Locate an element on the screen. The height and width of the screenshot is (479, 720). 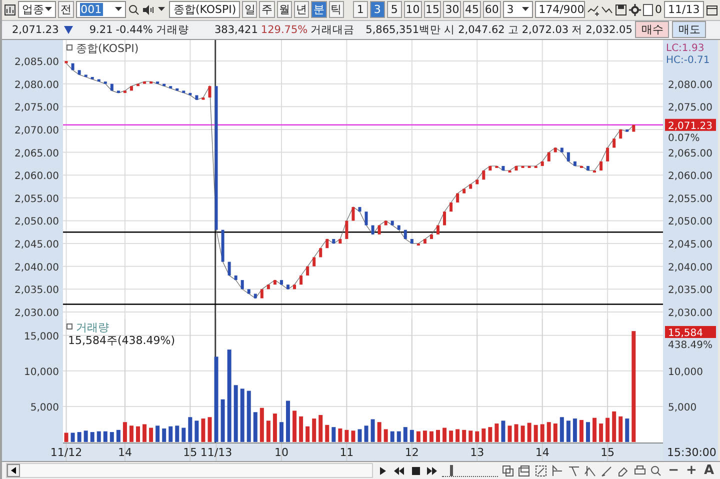
change-percent: -0.44% is located at coordinates (134, 30).